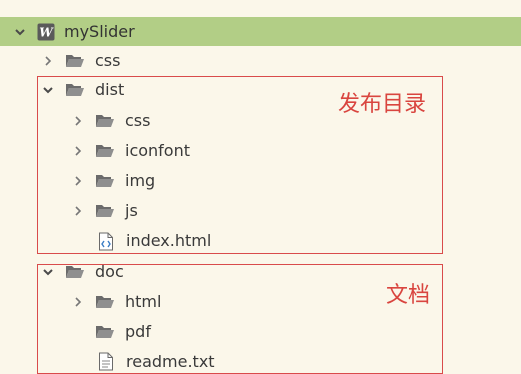 This screenshot has height=374, width=521. Describe the element at coordinates (140, 180) in the screenshot. I see `tree-item-label: img` at that location.